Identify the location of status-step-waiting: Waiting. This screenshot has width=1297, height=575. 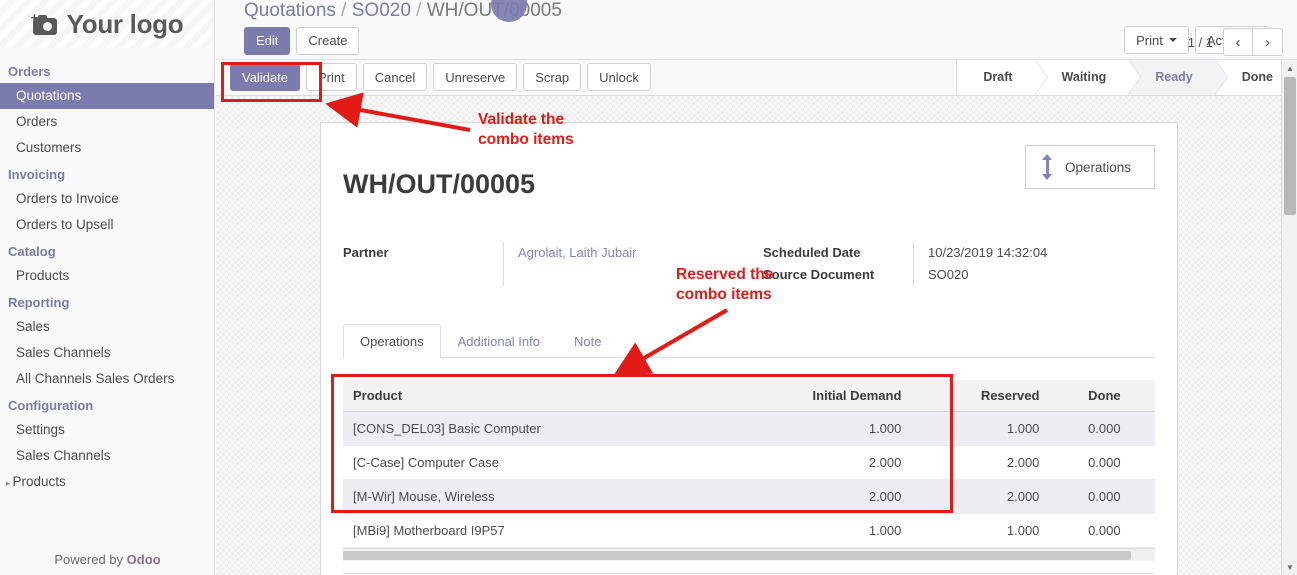
(1087, 77).